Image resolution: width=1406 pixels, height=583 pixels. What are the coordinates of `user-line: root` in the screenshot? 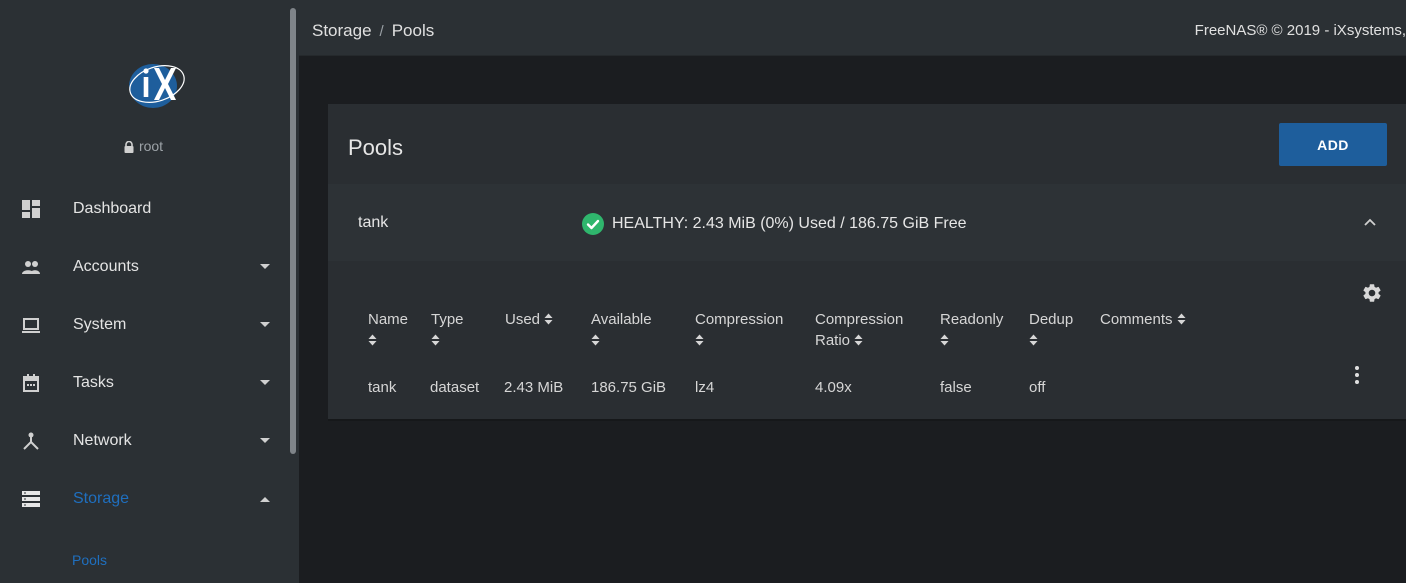 It's located at (143, 146).